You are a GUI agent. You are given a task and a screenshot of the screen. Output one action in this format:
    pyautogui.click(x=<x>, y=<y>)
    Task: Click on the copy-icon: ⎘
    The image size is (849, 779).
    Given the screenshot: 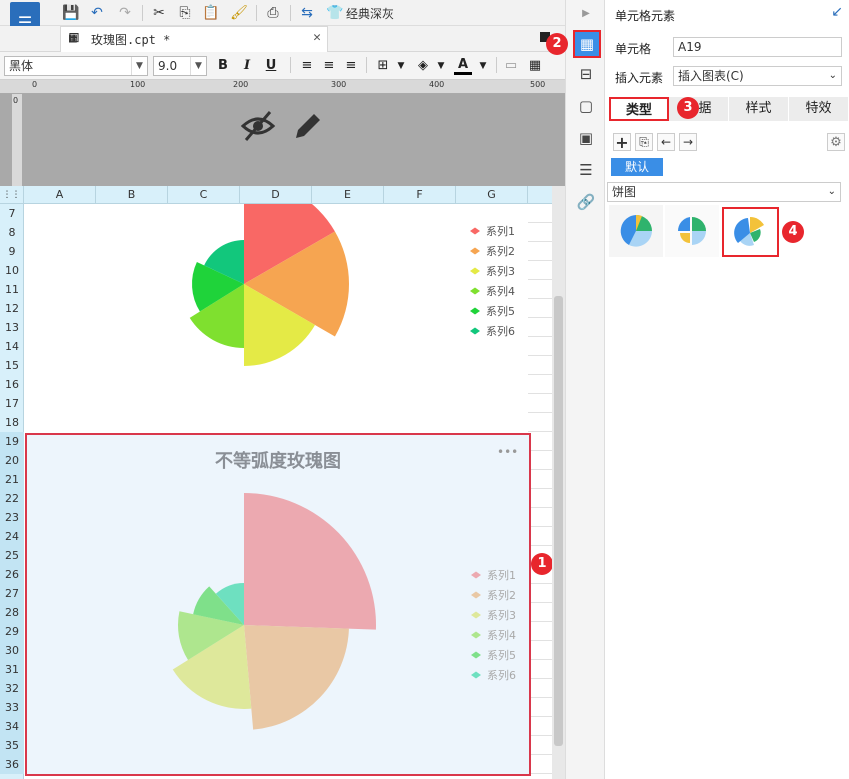 What is the action you would take?
    pyautogui.click(x=185, y=13)
    